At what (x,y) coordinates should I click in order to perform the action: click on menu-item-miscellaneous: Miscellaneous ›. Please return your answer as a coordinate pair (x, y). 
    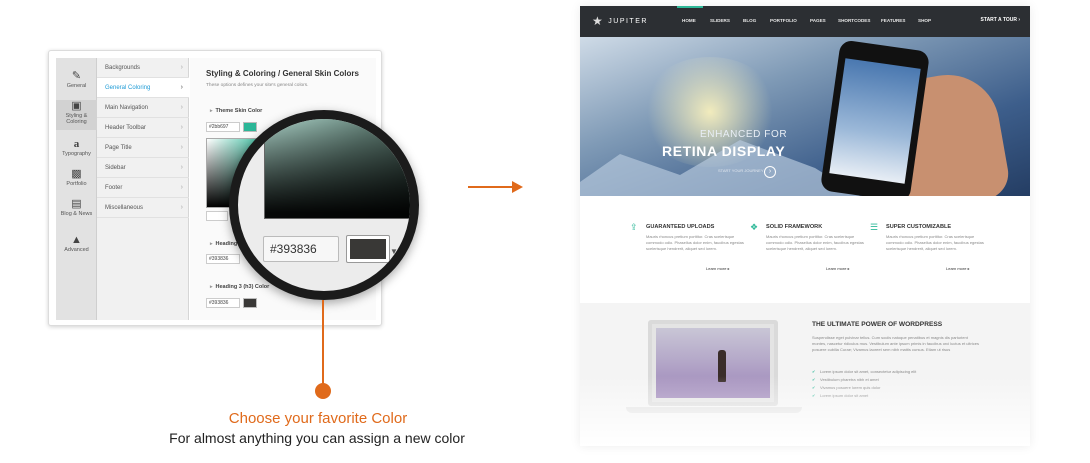
    Looking at the image, I should click on (143, 208).